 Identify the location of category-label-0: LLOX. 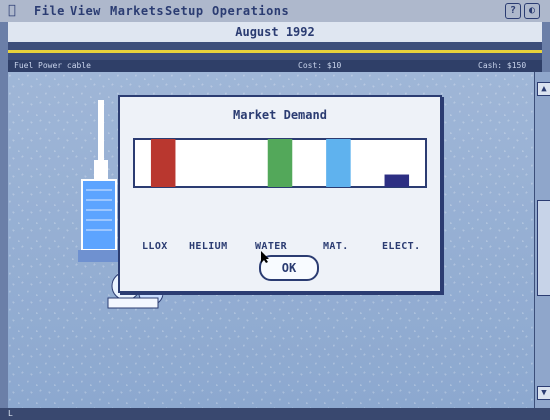
(155, 246).